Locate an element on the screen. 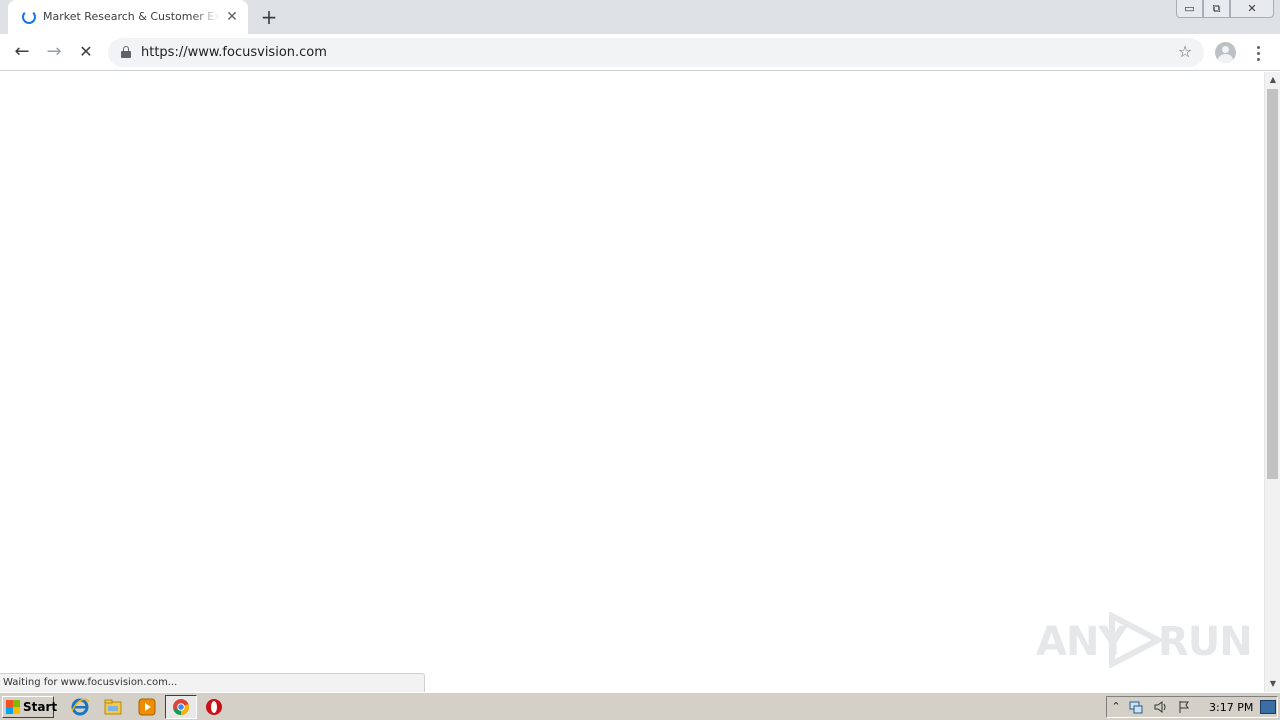 The height and width of the screenshot is (720, 1280). vertical-scrollbar: ▲ ▼ is located at coordinates (1272, 382).